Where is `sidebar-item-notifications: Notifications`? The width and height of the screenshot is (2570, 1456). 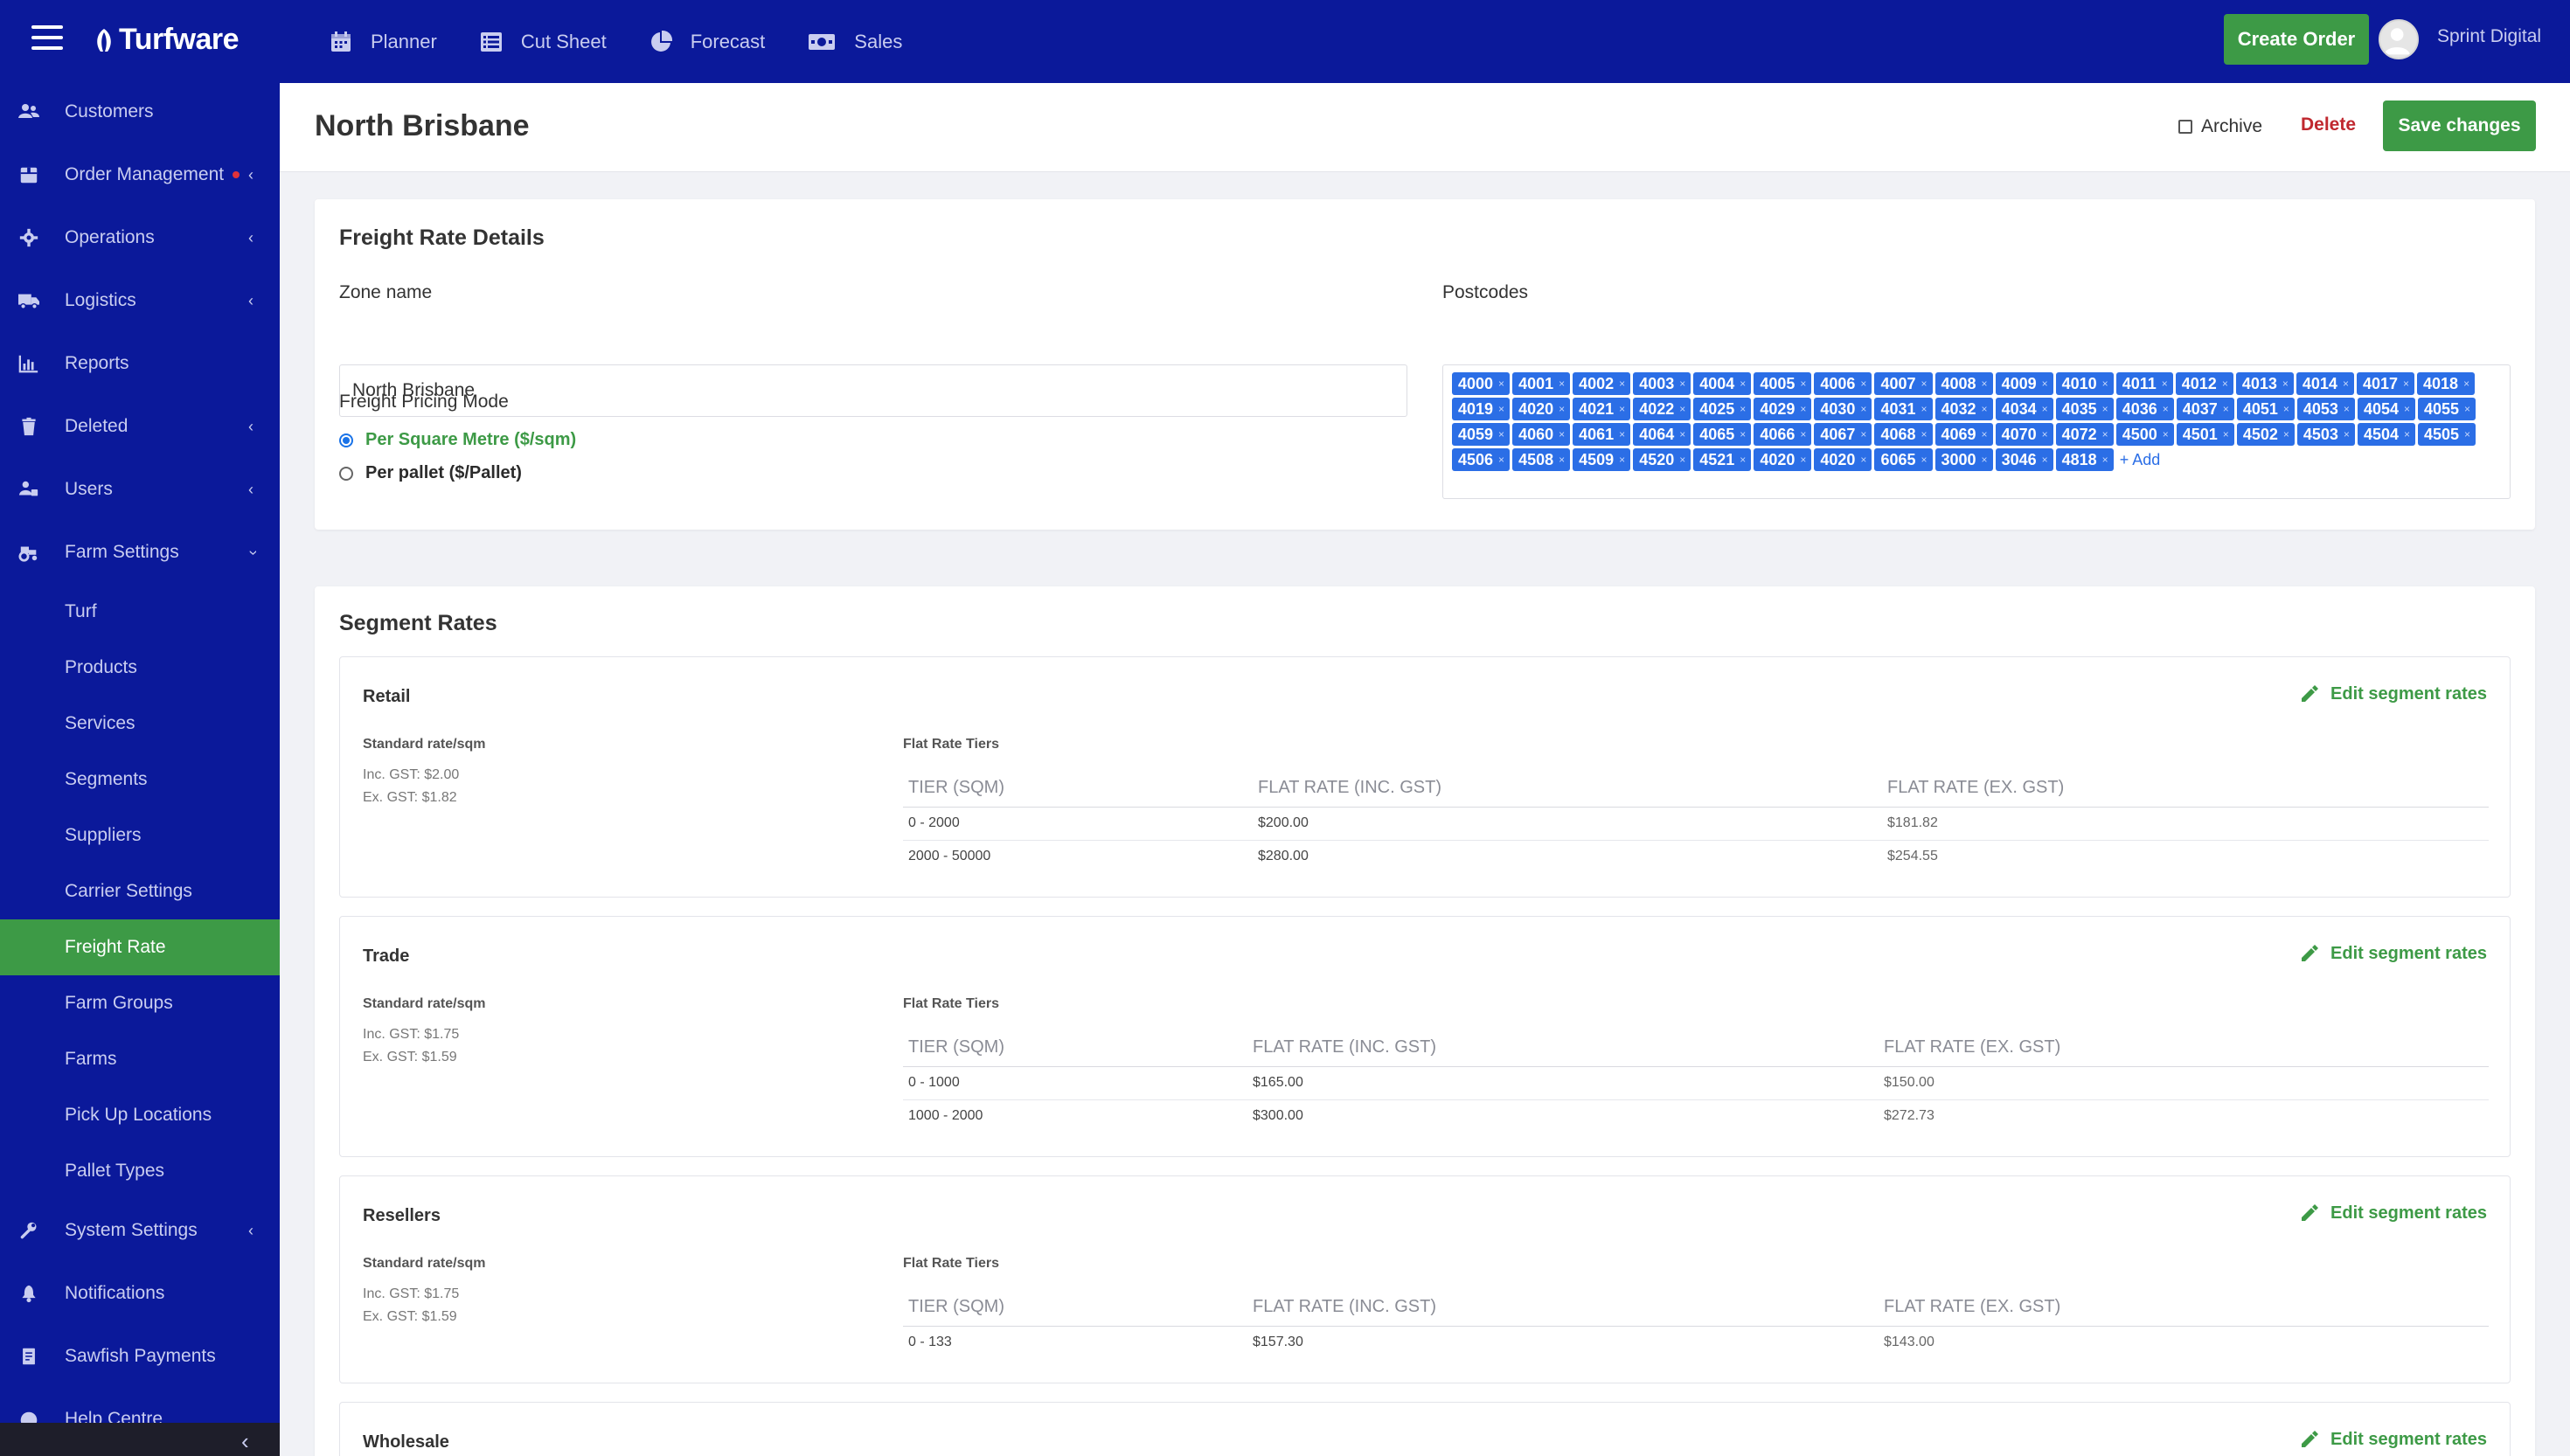
sidebar-item-notifications: Notifications is located at coordinates (140, 1293).